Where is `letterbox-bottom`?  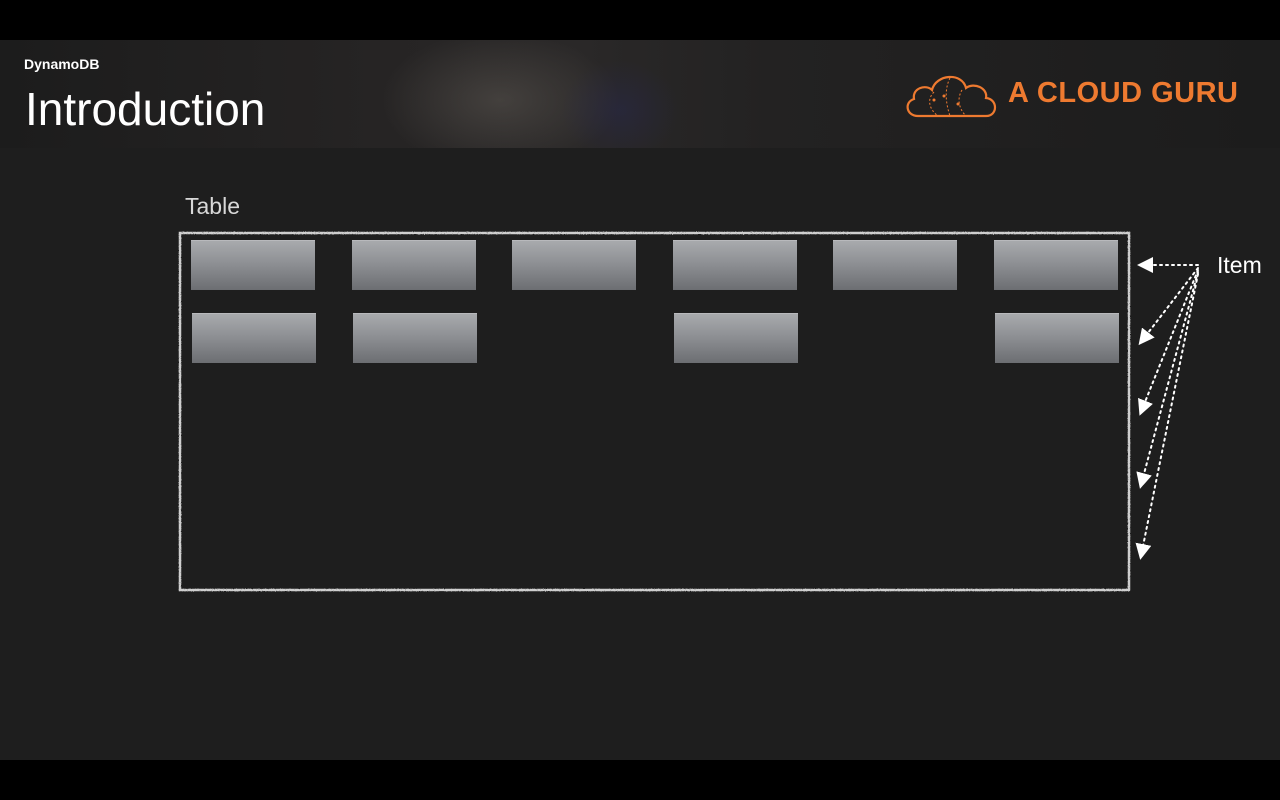
letterbox-bottom is located at coordinates (640, 780).